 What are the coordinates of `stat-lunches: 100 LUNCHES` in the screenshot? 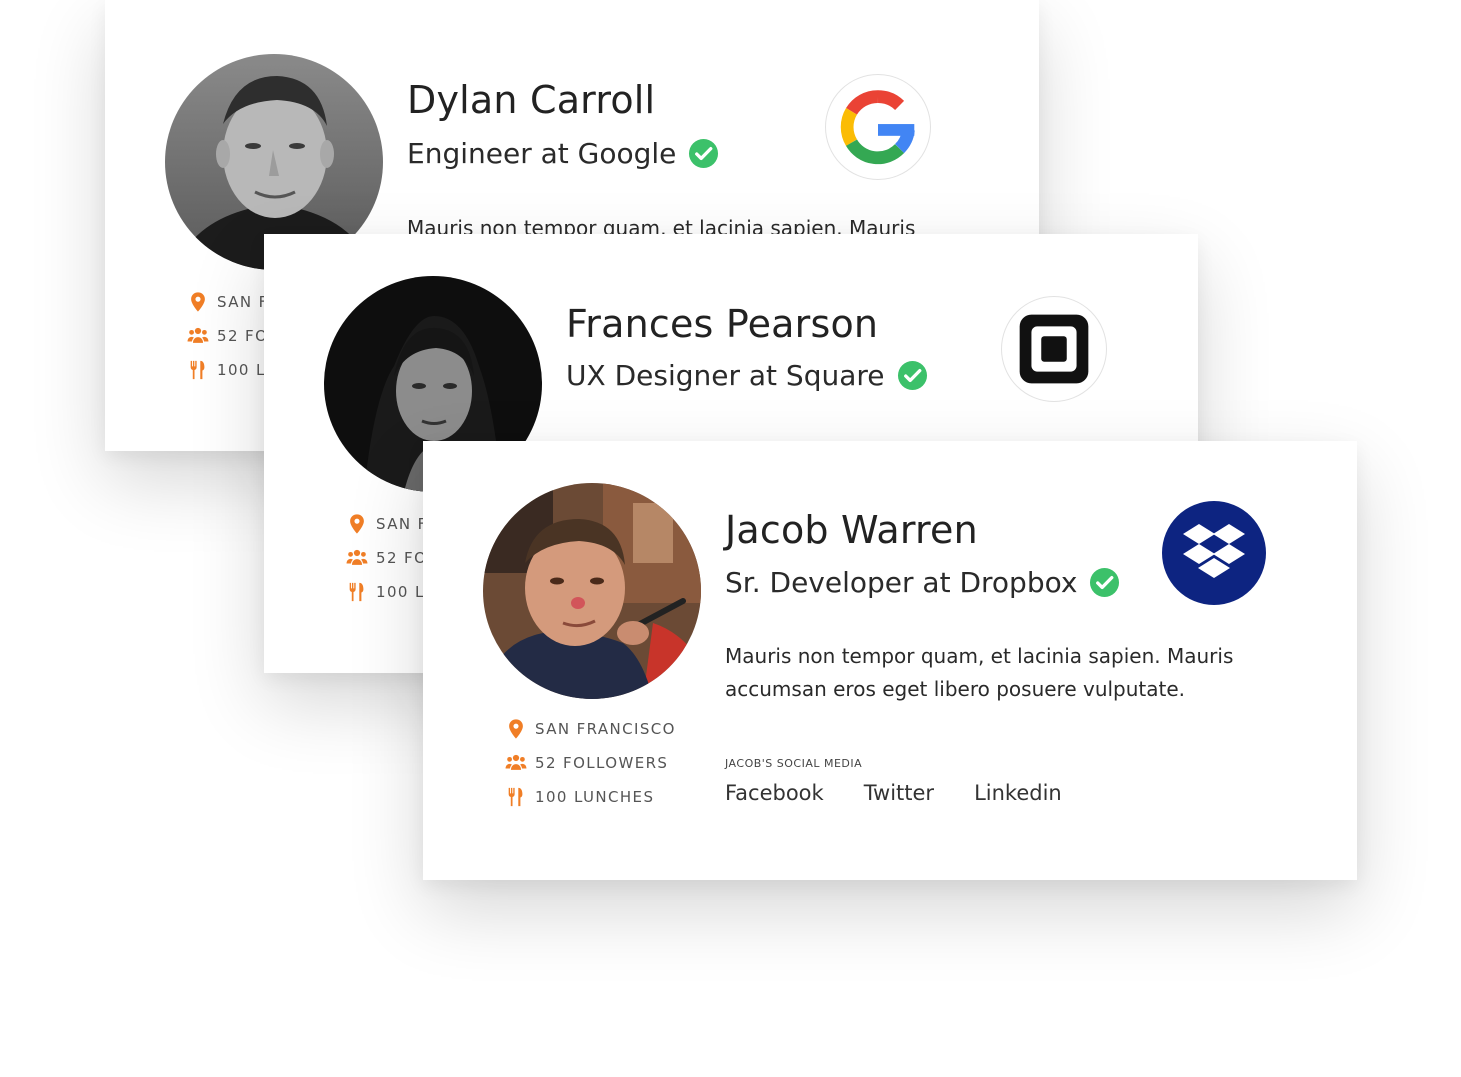 It's located at (590, 797).